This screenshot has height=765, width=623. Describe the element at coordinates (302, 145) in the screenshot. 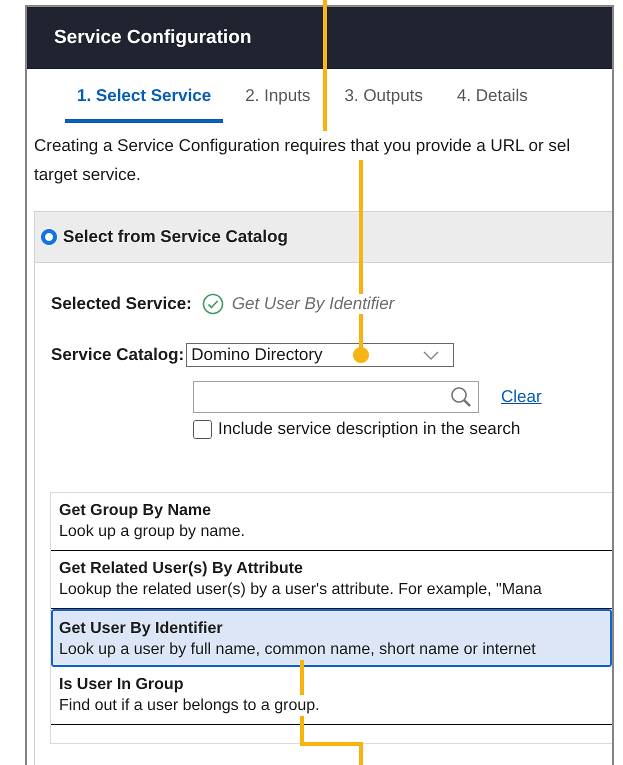

I see `intro-text: Creating a Service Configuration requires that you provide a URL or sel` at that location.